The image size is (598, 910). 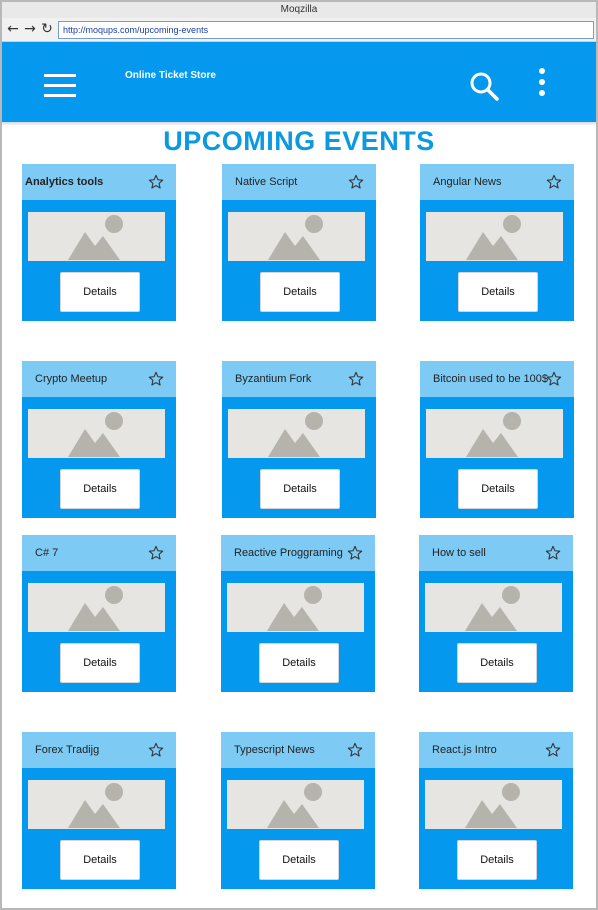 I want to click on event-card: Native Script Details, so click(x=299, y=242).